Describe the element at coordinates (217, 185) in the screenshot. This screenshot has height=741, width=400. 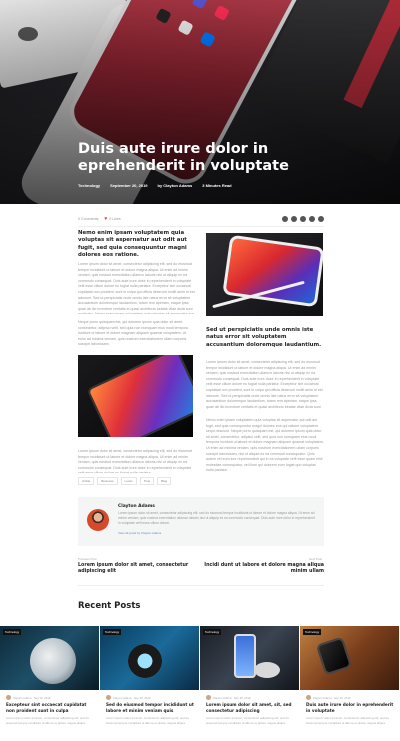
I see `read-time: 3 Minutes Read` at that location.